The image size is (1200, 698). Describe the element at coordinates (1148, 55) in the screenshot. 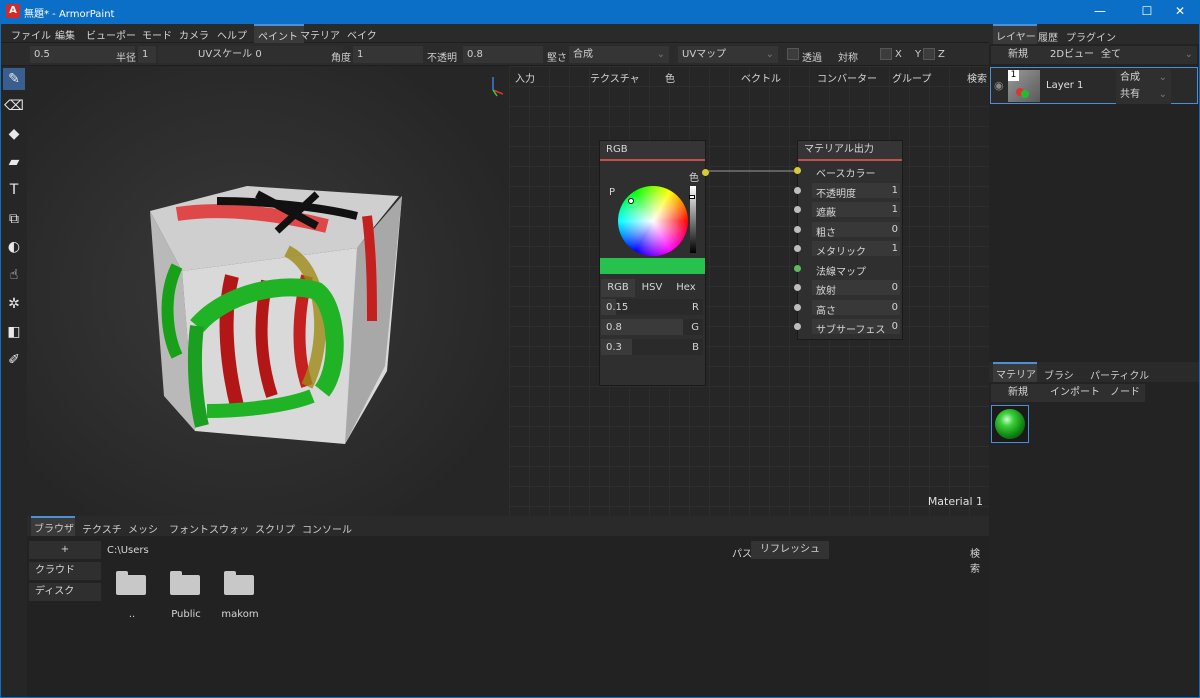

I see `layer-filter-select: 全て ⌄` at that location.